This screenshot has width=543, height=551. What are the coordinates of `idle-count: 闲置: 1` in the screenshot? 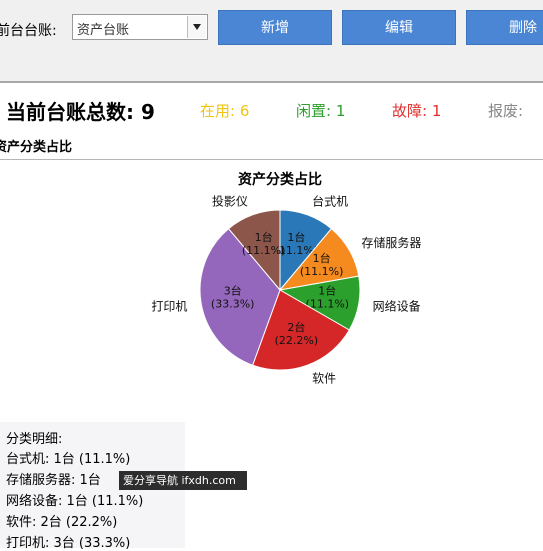 It's located at (321, 111).